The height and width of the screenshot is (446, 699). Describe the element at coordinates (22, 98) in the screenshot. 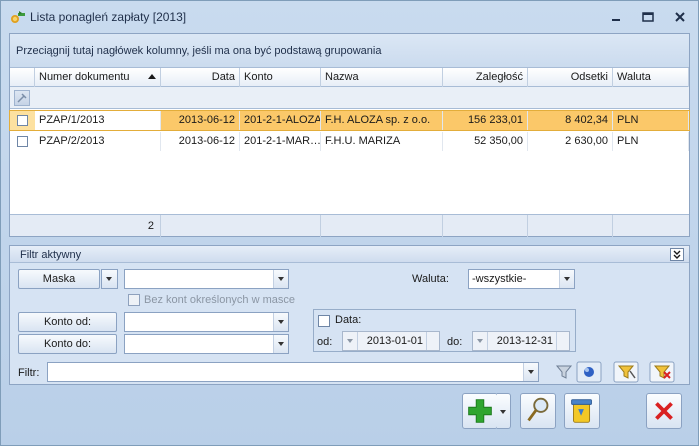

I see `filter-row-pin-icon` at that location.